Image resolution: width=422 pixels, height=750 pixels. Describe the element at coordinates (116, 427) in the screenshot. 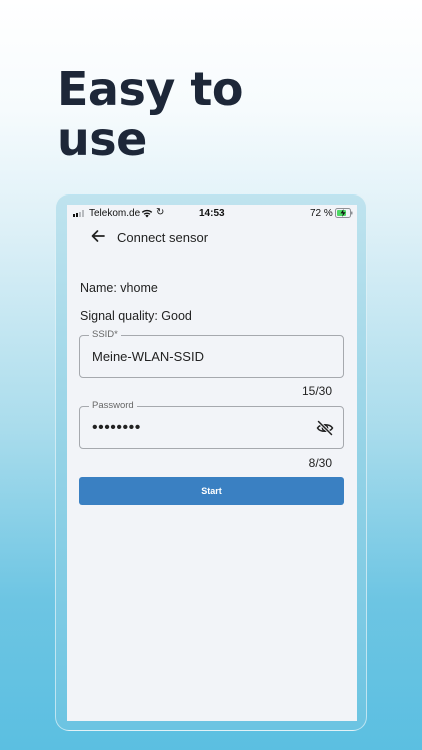

I see `password-masked-value: ••••••••` at that location.